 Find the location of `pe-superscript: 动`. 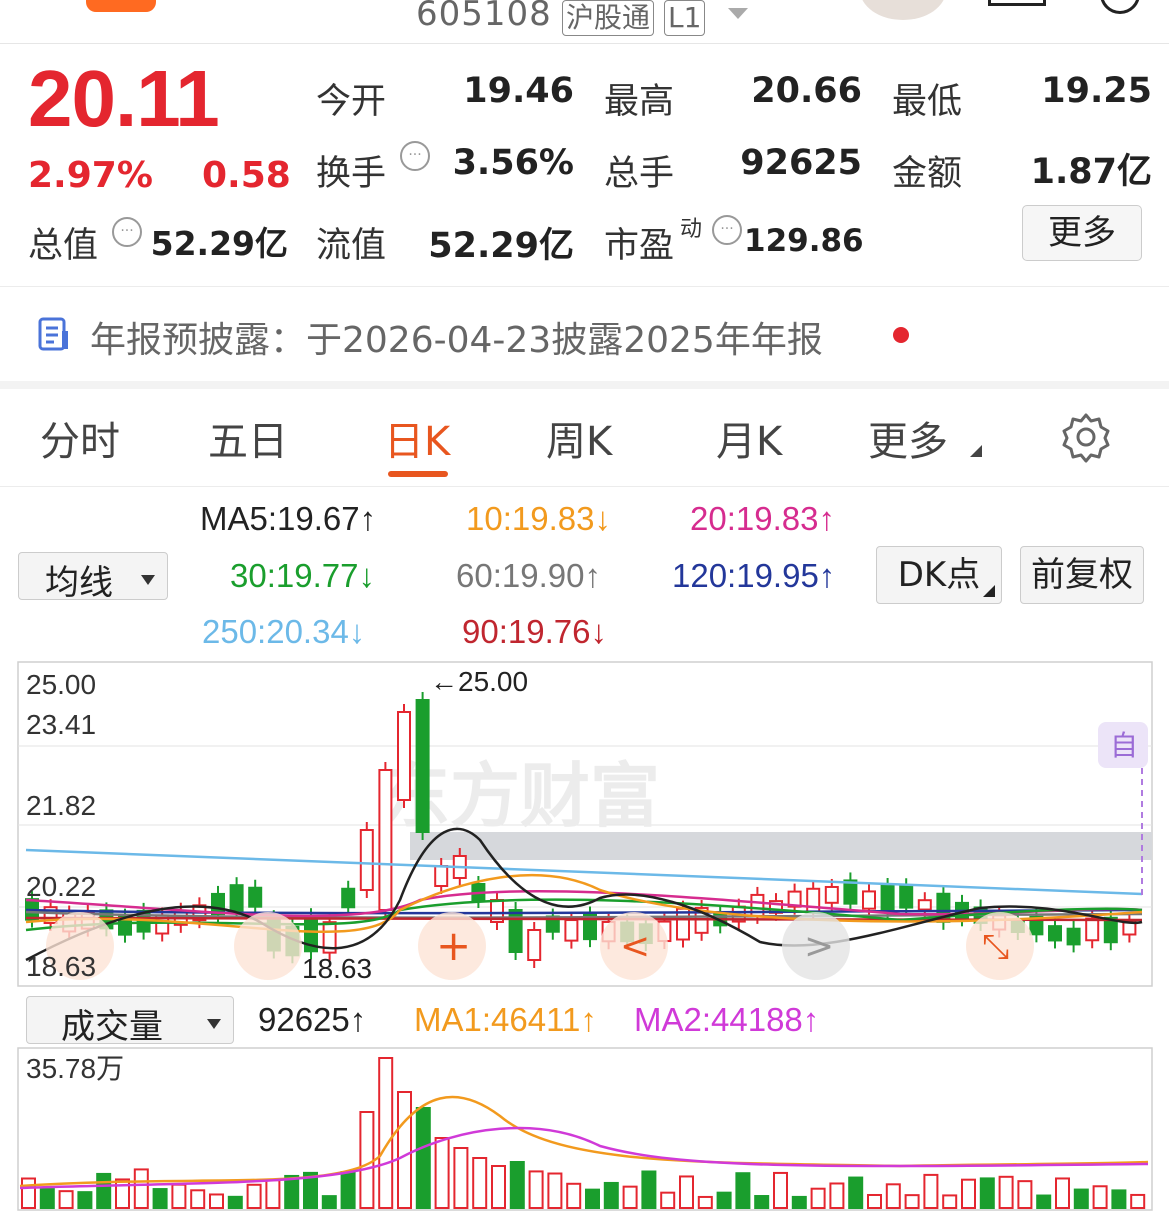

pe-superscript: 动 is located at coordinates (691, 229).